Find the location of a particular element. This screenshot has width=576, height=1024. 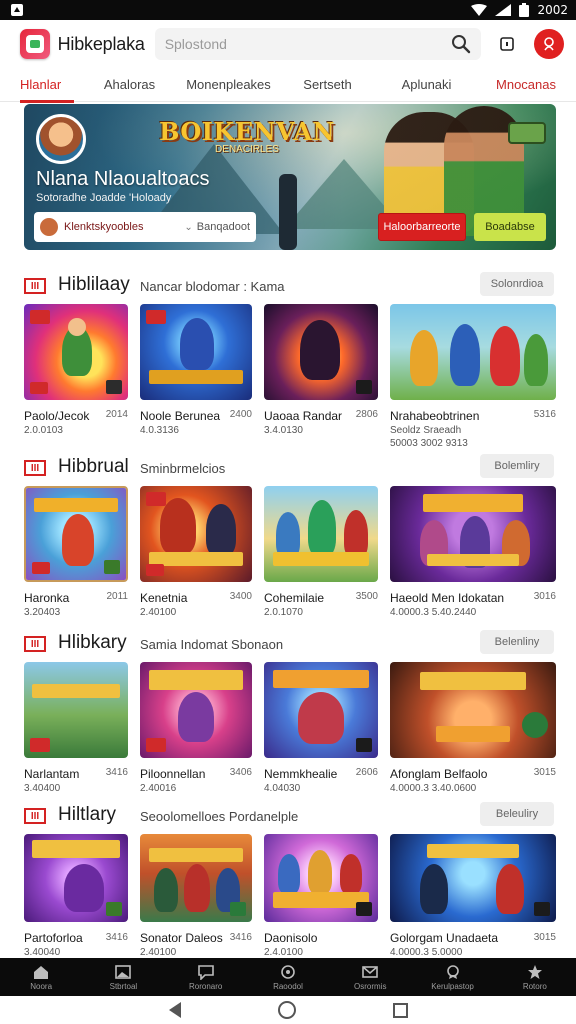

back-icon is located at coordinates (174, 1010).